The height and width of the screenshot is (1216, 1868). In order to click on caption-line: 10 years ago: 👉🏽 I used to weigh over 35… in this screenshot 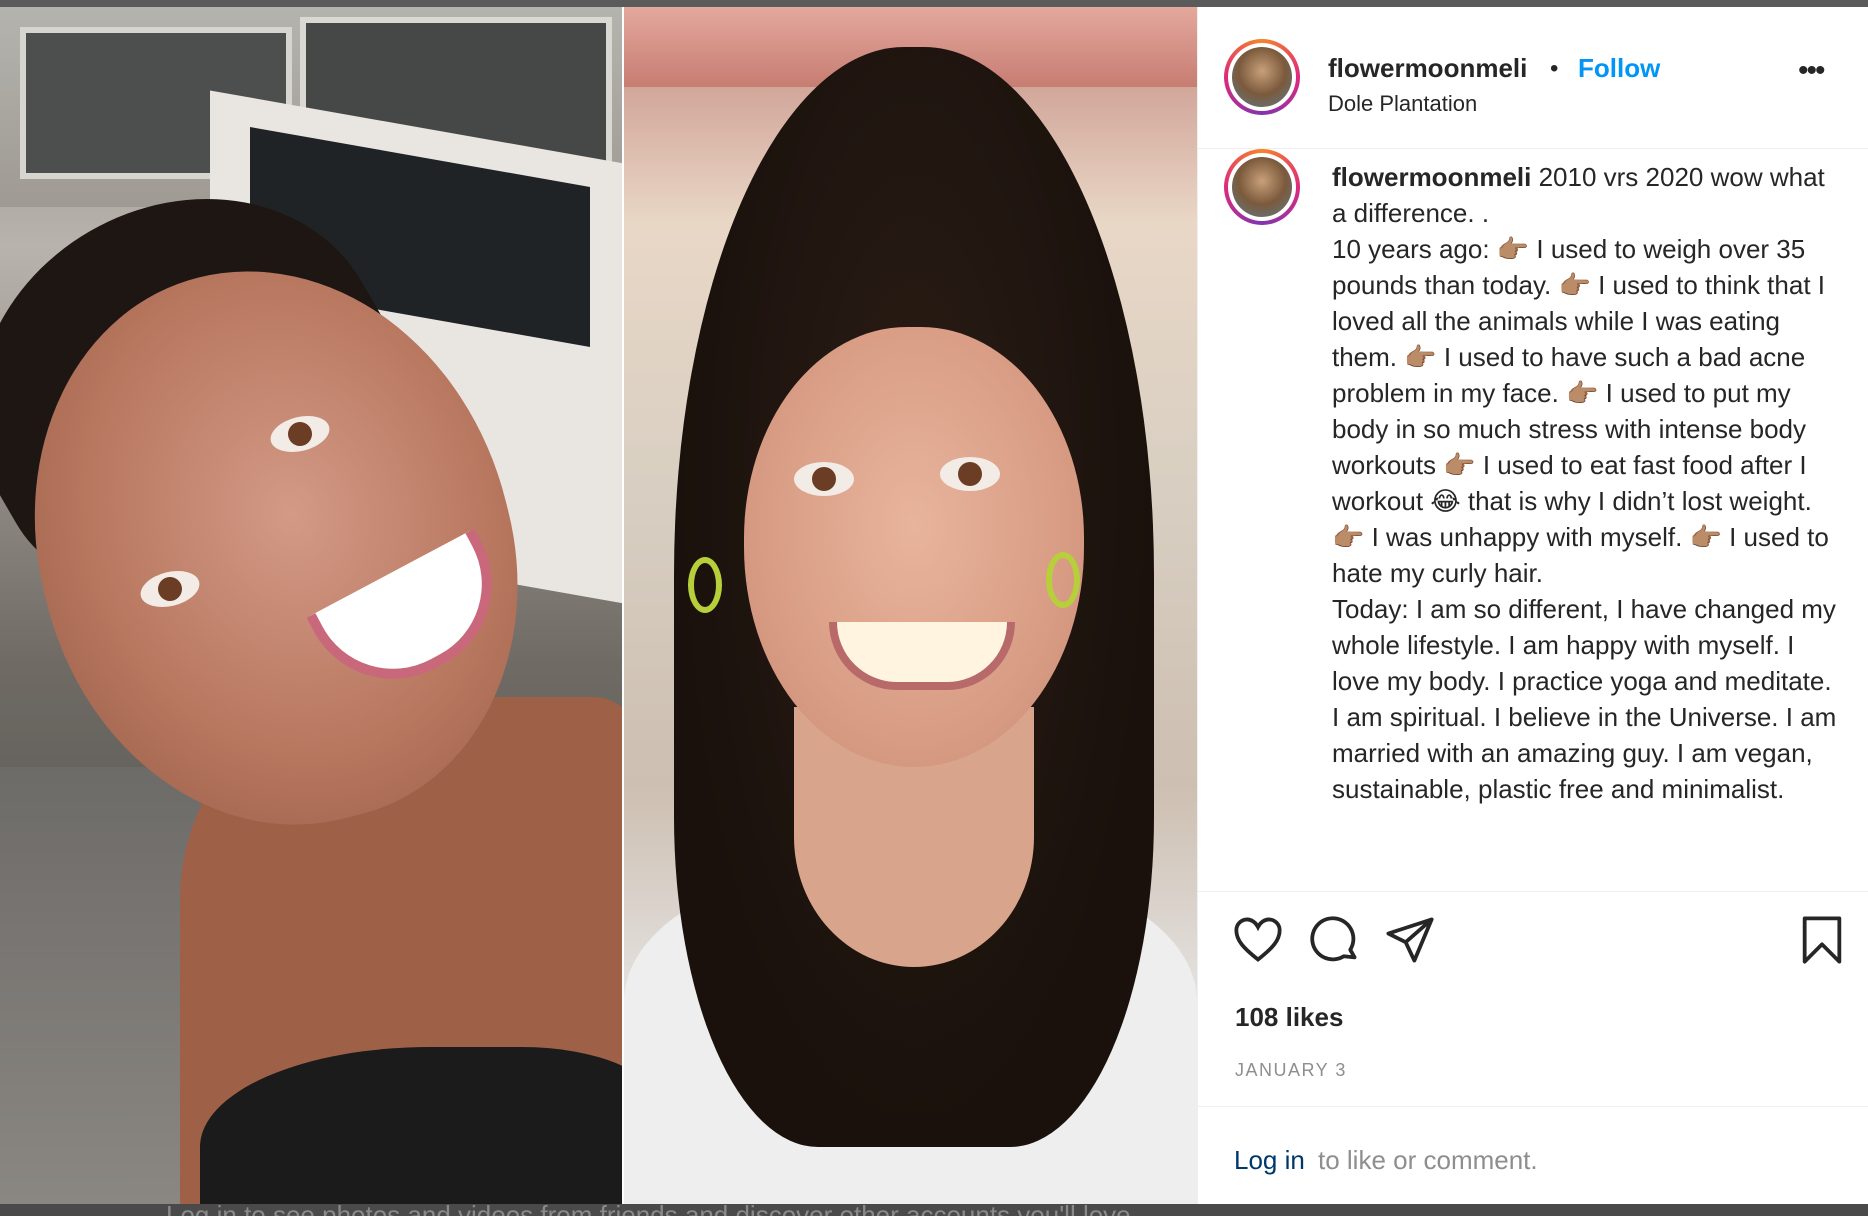, I will do `click(1580, 411)`.